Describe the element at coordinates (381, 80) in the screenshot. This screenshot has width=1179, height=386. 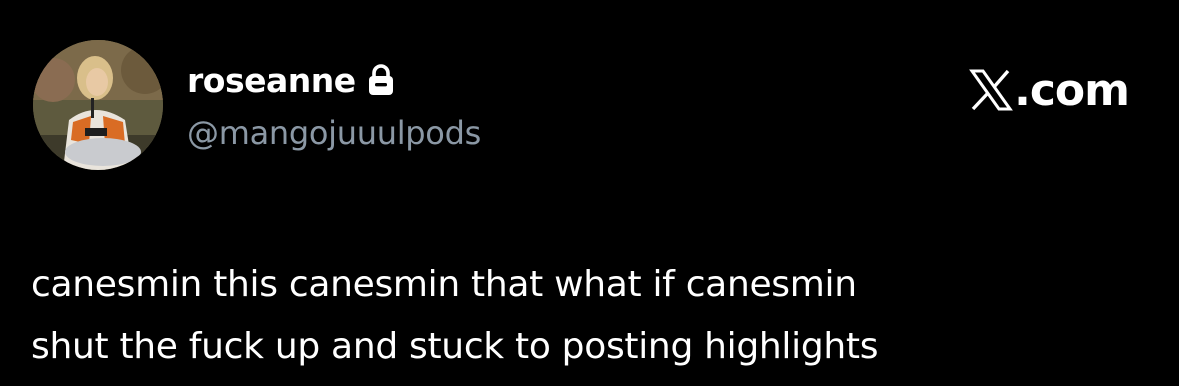
I see `lock-icon` at that location.